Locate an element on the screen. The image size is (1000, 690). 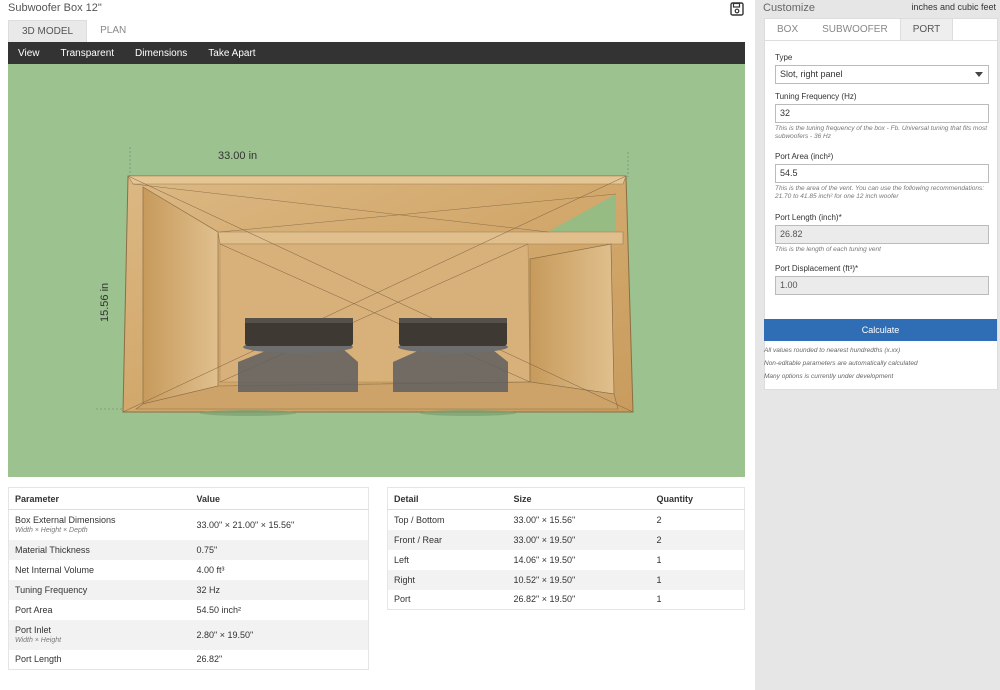
calculate-button: Calculate is located at coordinates (880, 330).